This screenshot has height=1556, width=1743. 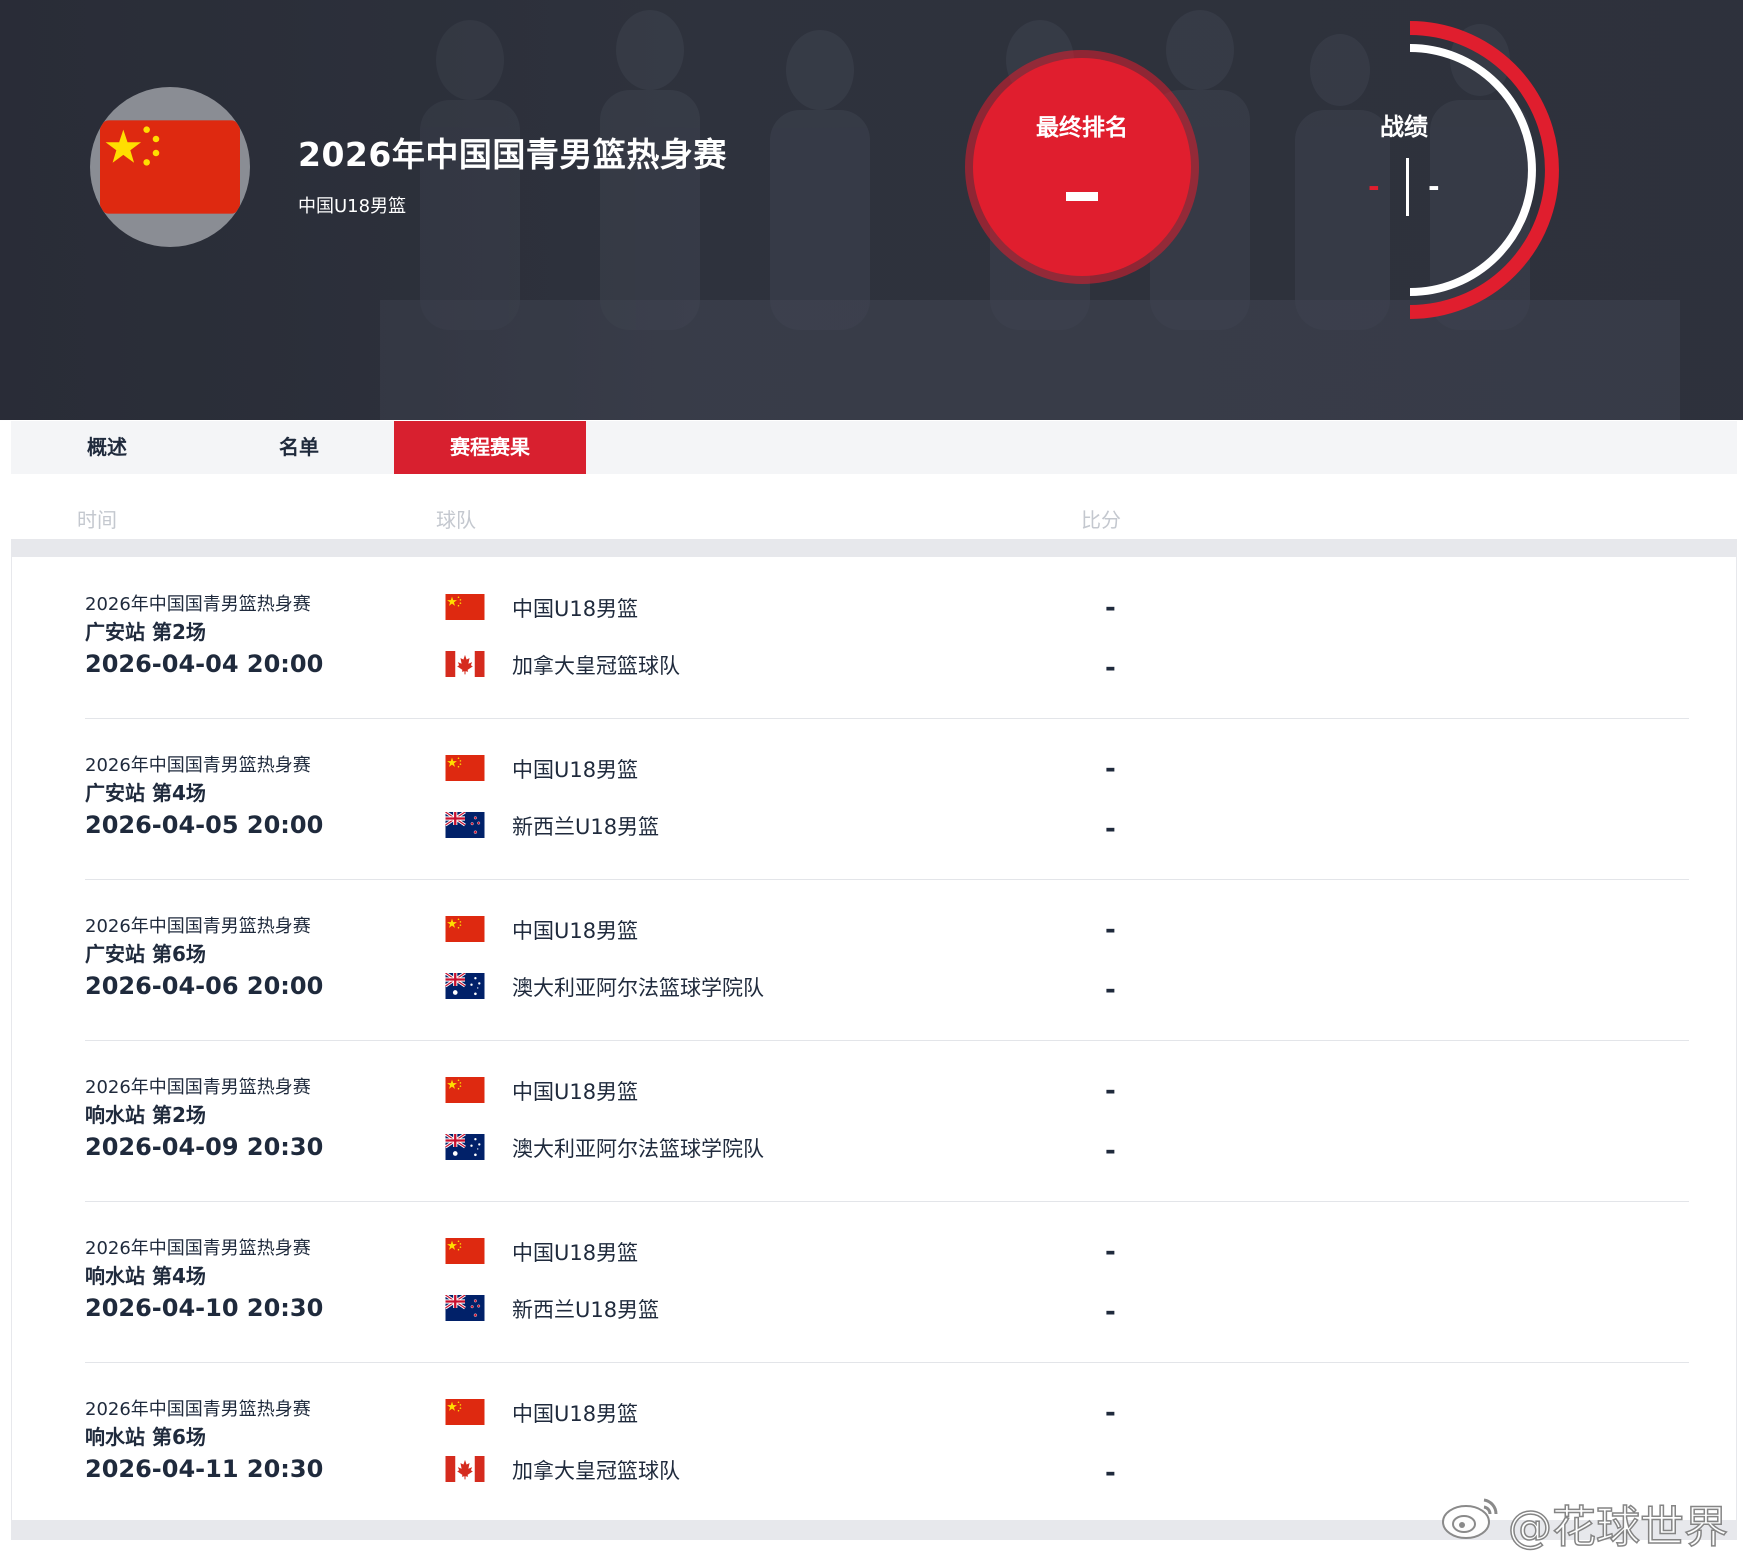 I want to click on match-round: 响水站 第2场, so click(x=145, y=1115).